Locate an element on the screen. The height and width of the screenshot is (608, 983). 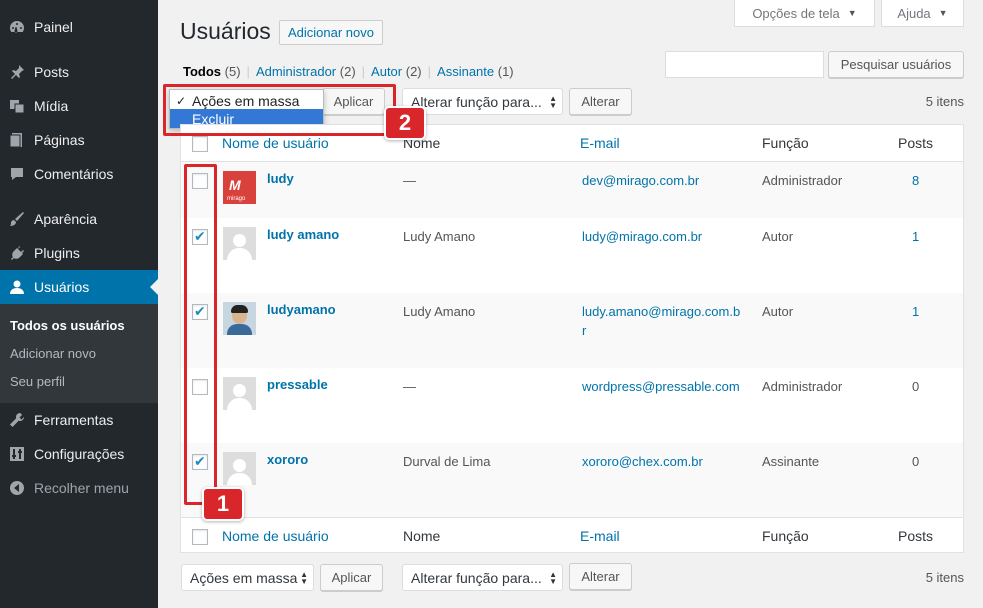
sidebar-item-comentarios: Comentários is located at coordinates (79, 174).